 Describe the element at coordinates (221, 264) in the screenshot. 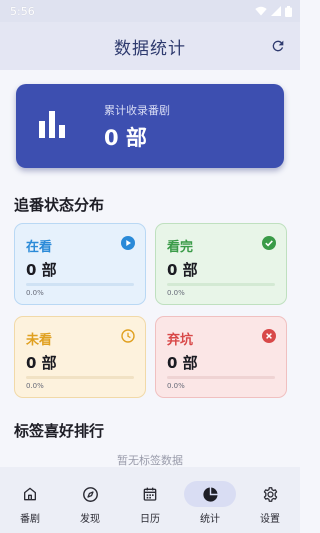

I see `status-card-finished: 看完 0 部 0.0%` at that location.